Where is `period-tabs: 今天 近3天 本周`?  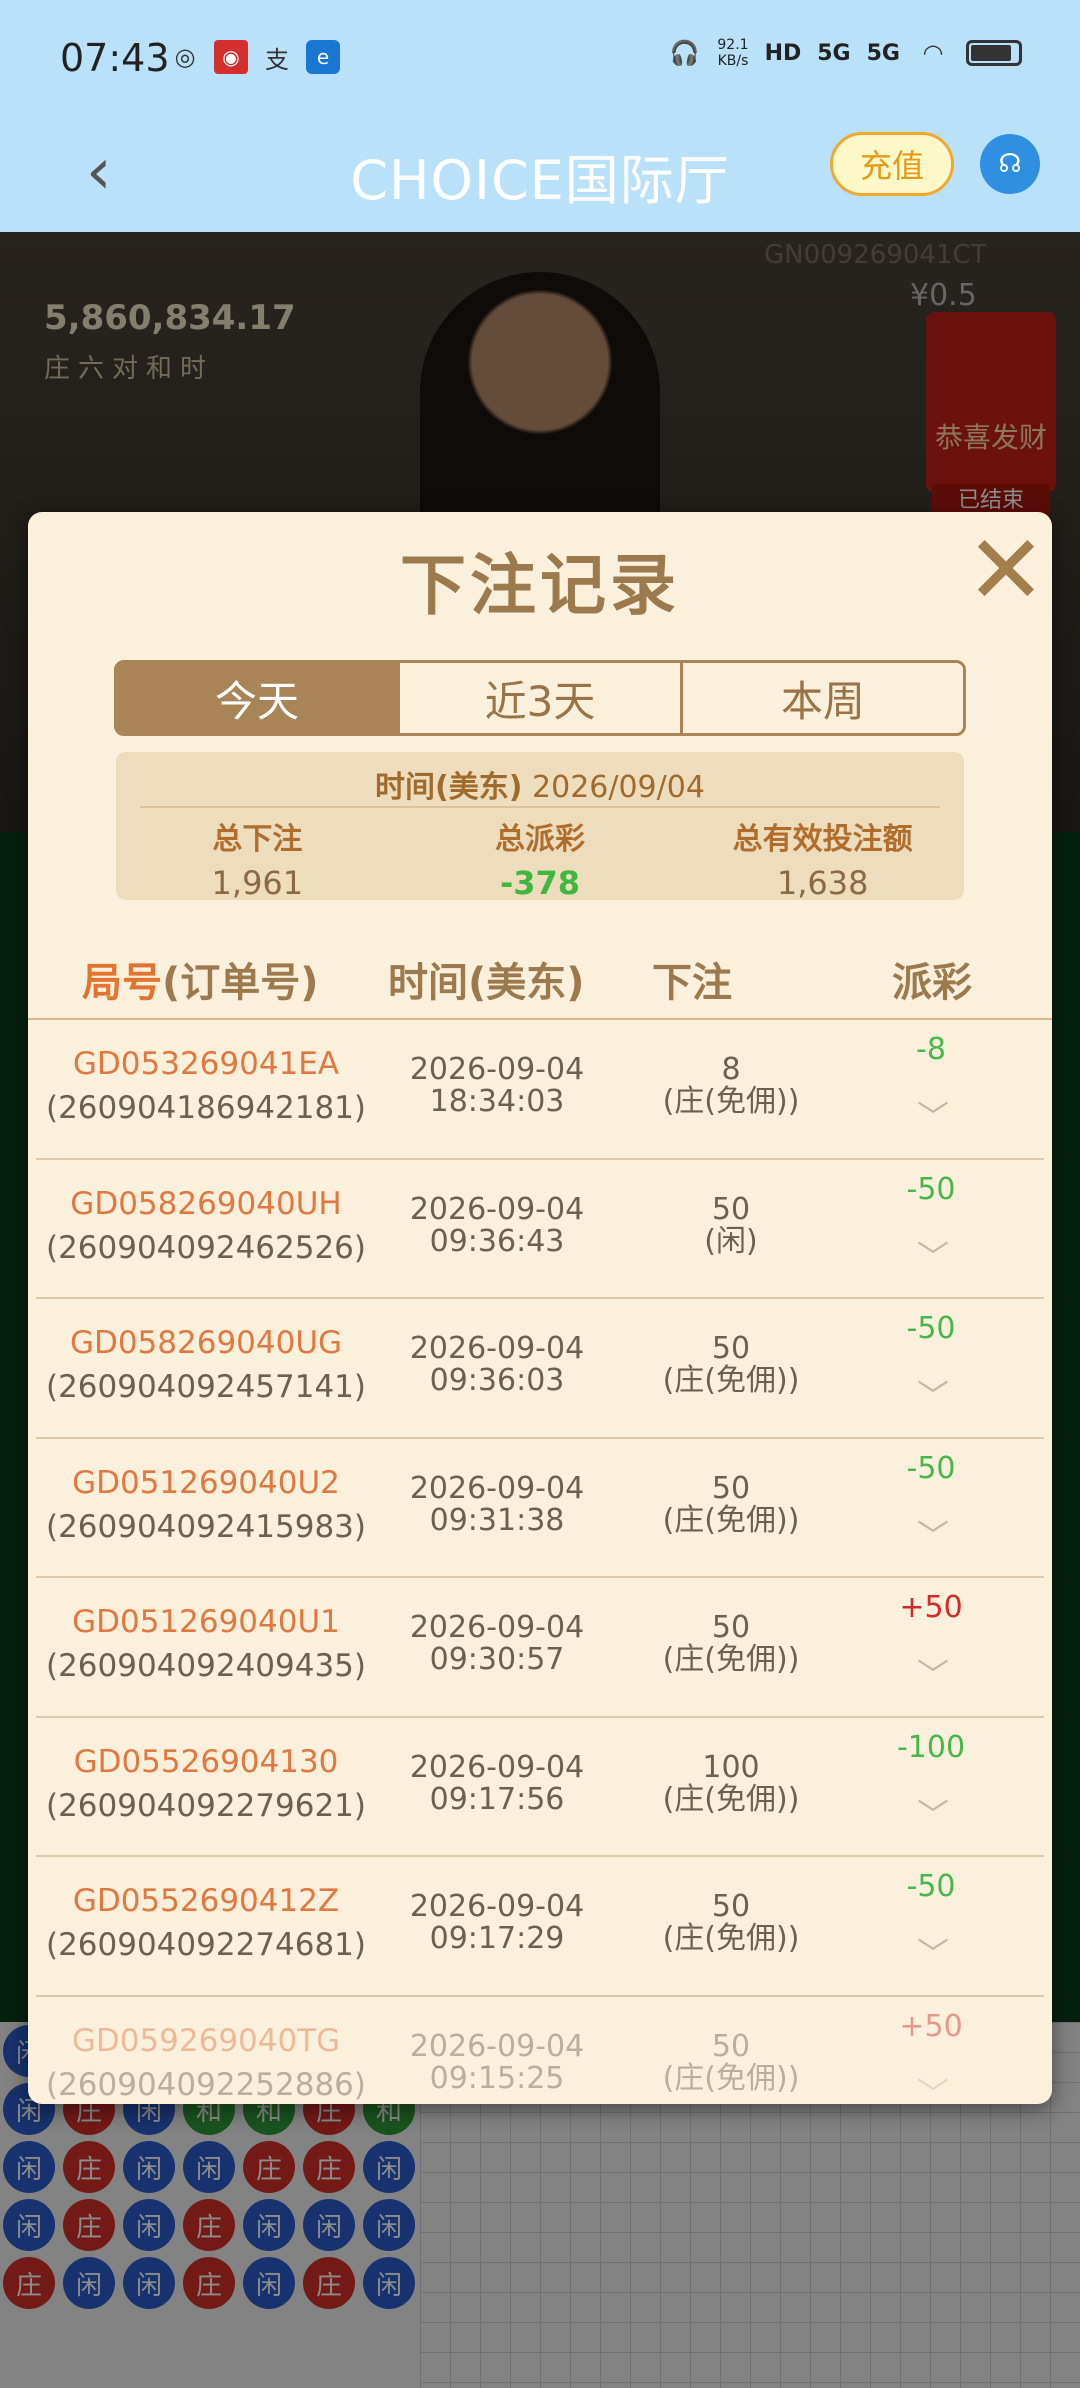
period-tabs: 今天 近3天 本周 is located at coordinates (540, 698).